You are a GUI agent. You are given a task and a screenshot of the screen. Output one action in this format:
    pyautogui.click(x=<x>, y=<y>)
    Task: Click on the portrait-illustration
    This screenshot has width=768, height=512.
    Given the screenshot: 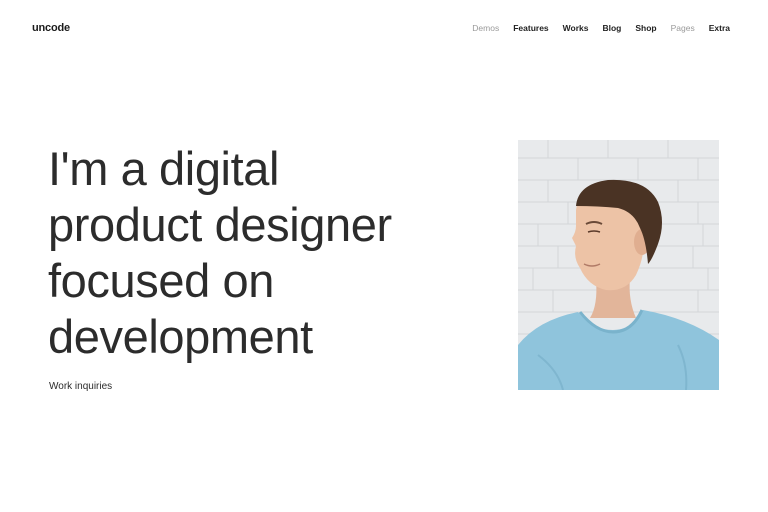 What is the action you would take?
    pyautogui.click(x=618, y=265)
    